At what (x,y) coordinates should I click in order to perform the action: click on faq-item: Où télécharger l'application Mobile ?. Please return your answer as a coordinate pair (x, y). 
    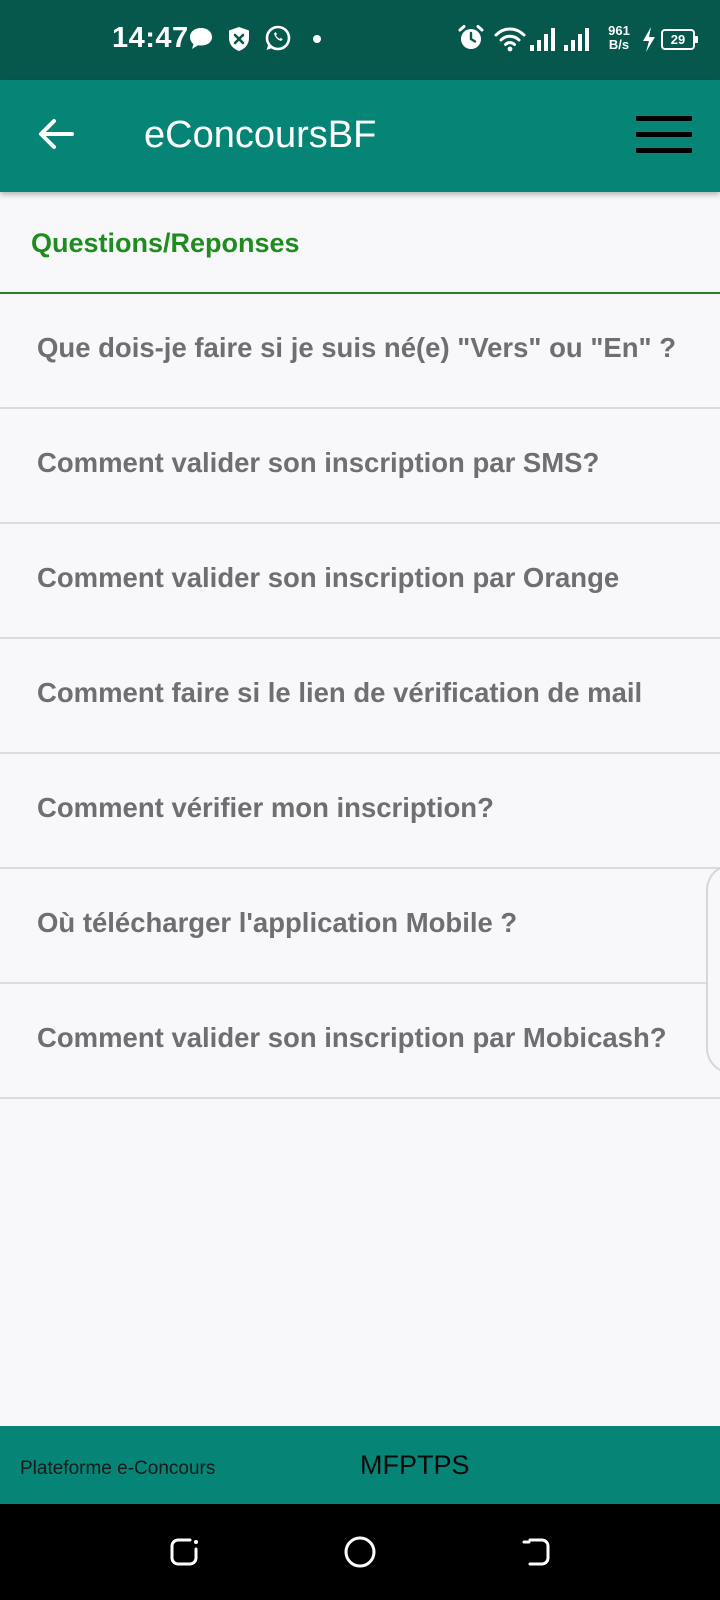
    Looking at the image, I should click on (360, 926).